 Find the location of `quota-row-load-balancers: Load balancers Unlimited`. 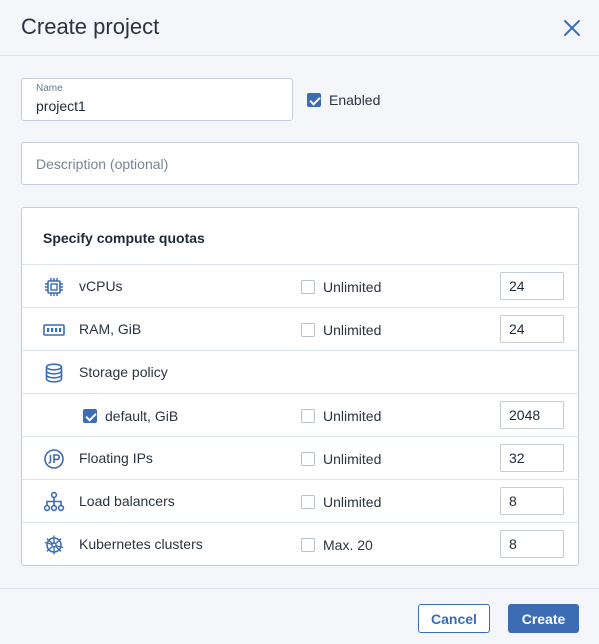

quota-row-load-balancers: Load balancers Unlimited is located at coordinates (300, 500).